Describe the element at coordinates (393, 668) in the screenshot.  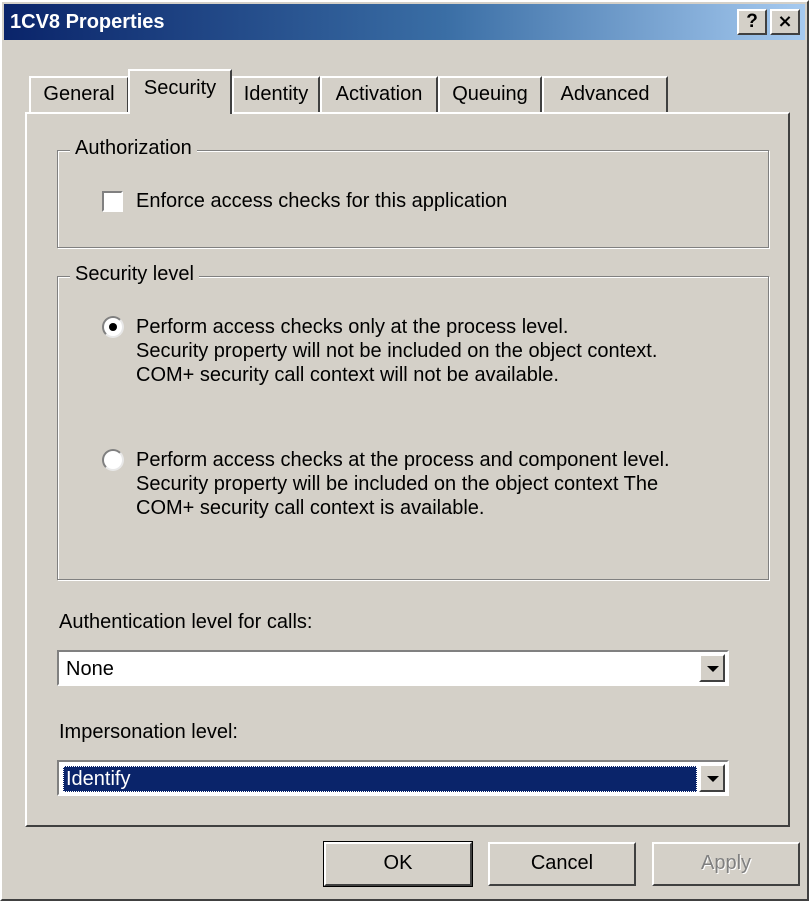
I see `authentication-level-select: None` at that location.